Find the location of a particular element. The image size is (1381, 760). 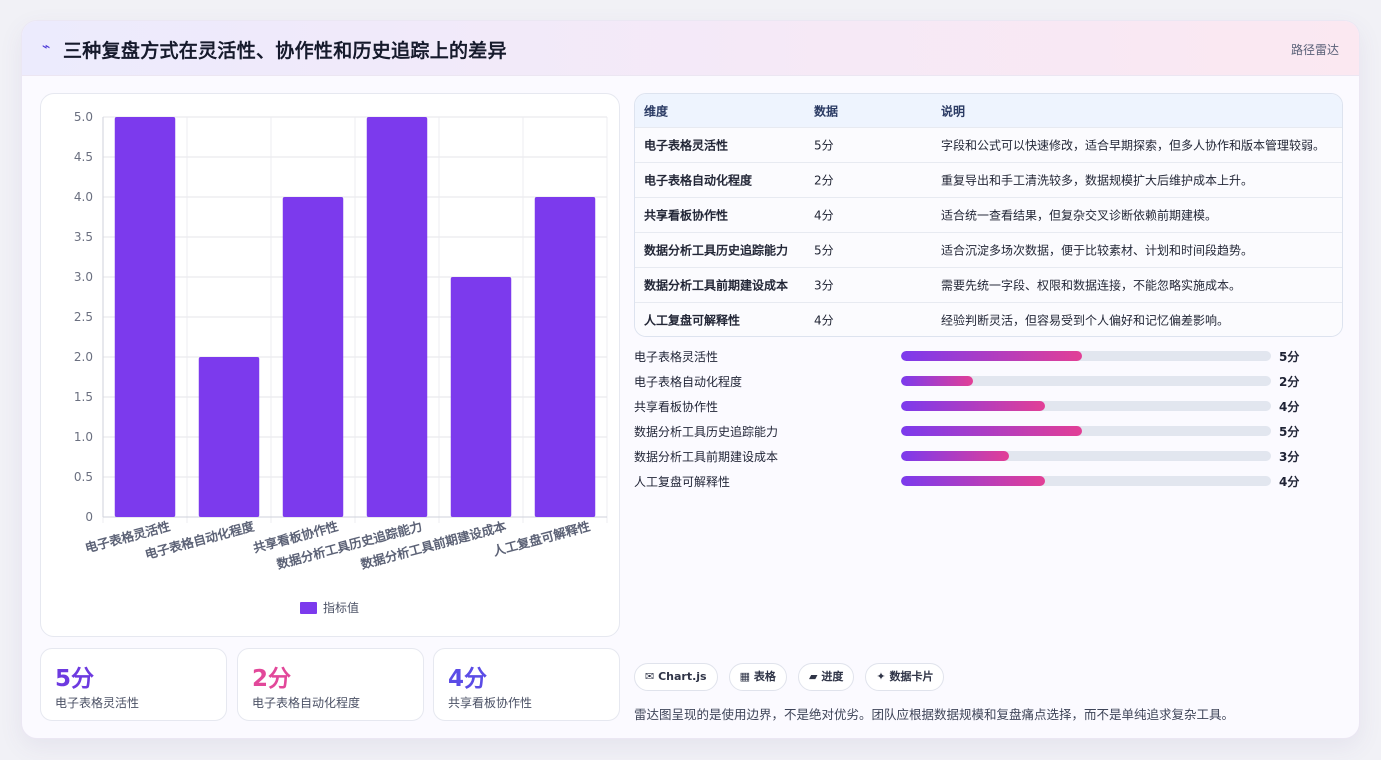

table-cell-dimension: 电子表格灵活性 is located at coordinates (686, 145).